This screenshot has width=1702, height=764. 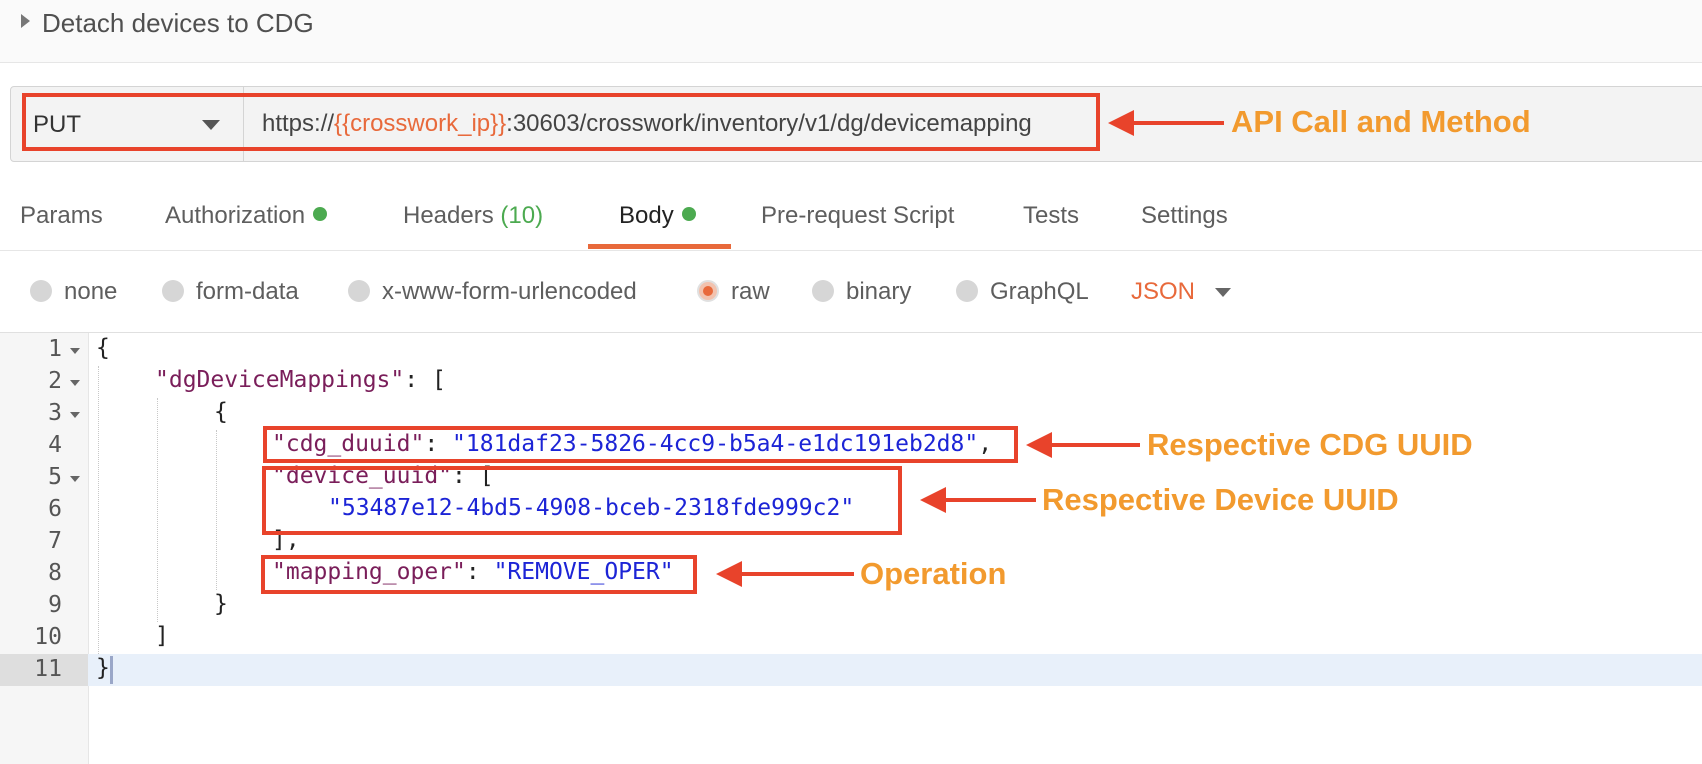 I want to click on line-number: 11, so click(x=48, y=669).